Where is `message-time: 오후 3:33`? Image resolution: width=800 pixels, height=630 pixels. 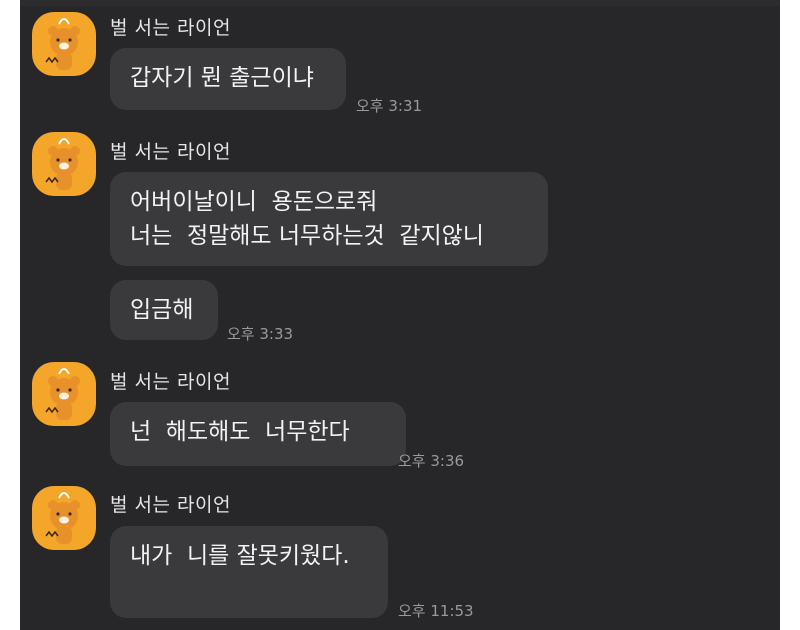 message-time: 오후 3:33 is located at coordinates (260, 334).